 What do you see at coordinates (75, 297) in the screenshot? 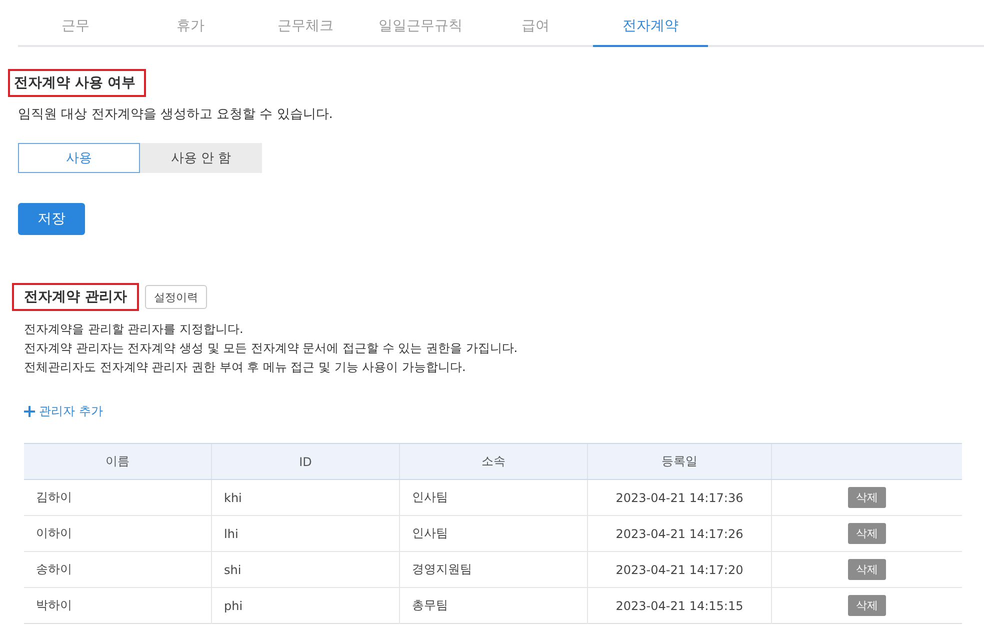
I see `section-title: 전자계약 관리자` at bounding box center [75, 297].